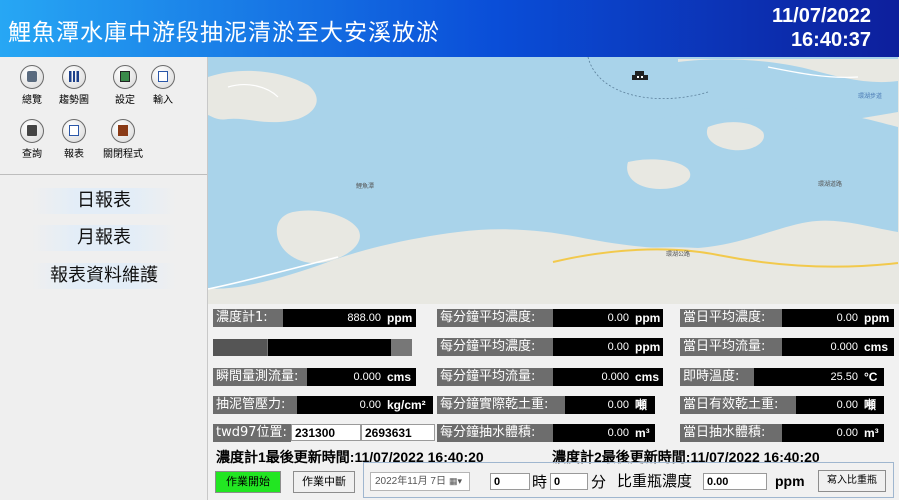  What do you see at coordinates (248, 318) in the screenshot?
I see `meter1-label: 濃度計1:` at bounding box center [248, 318].